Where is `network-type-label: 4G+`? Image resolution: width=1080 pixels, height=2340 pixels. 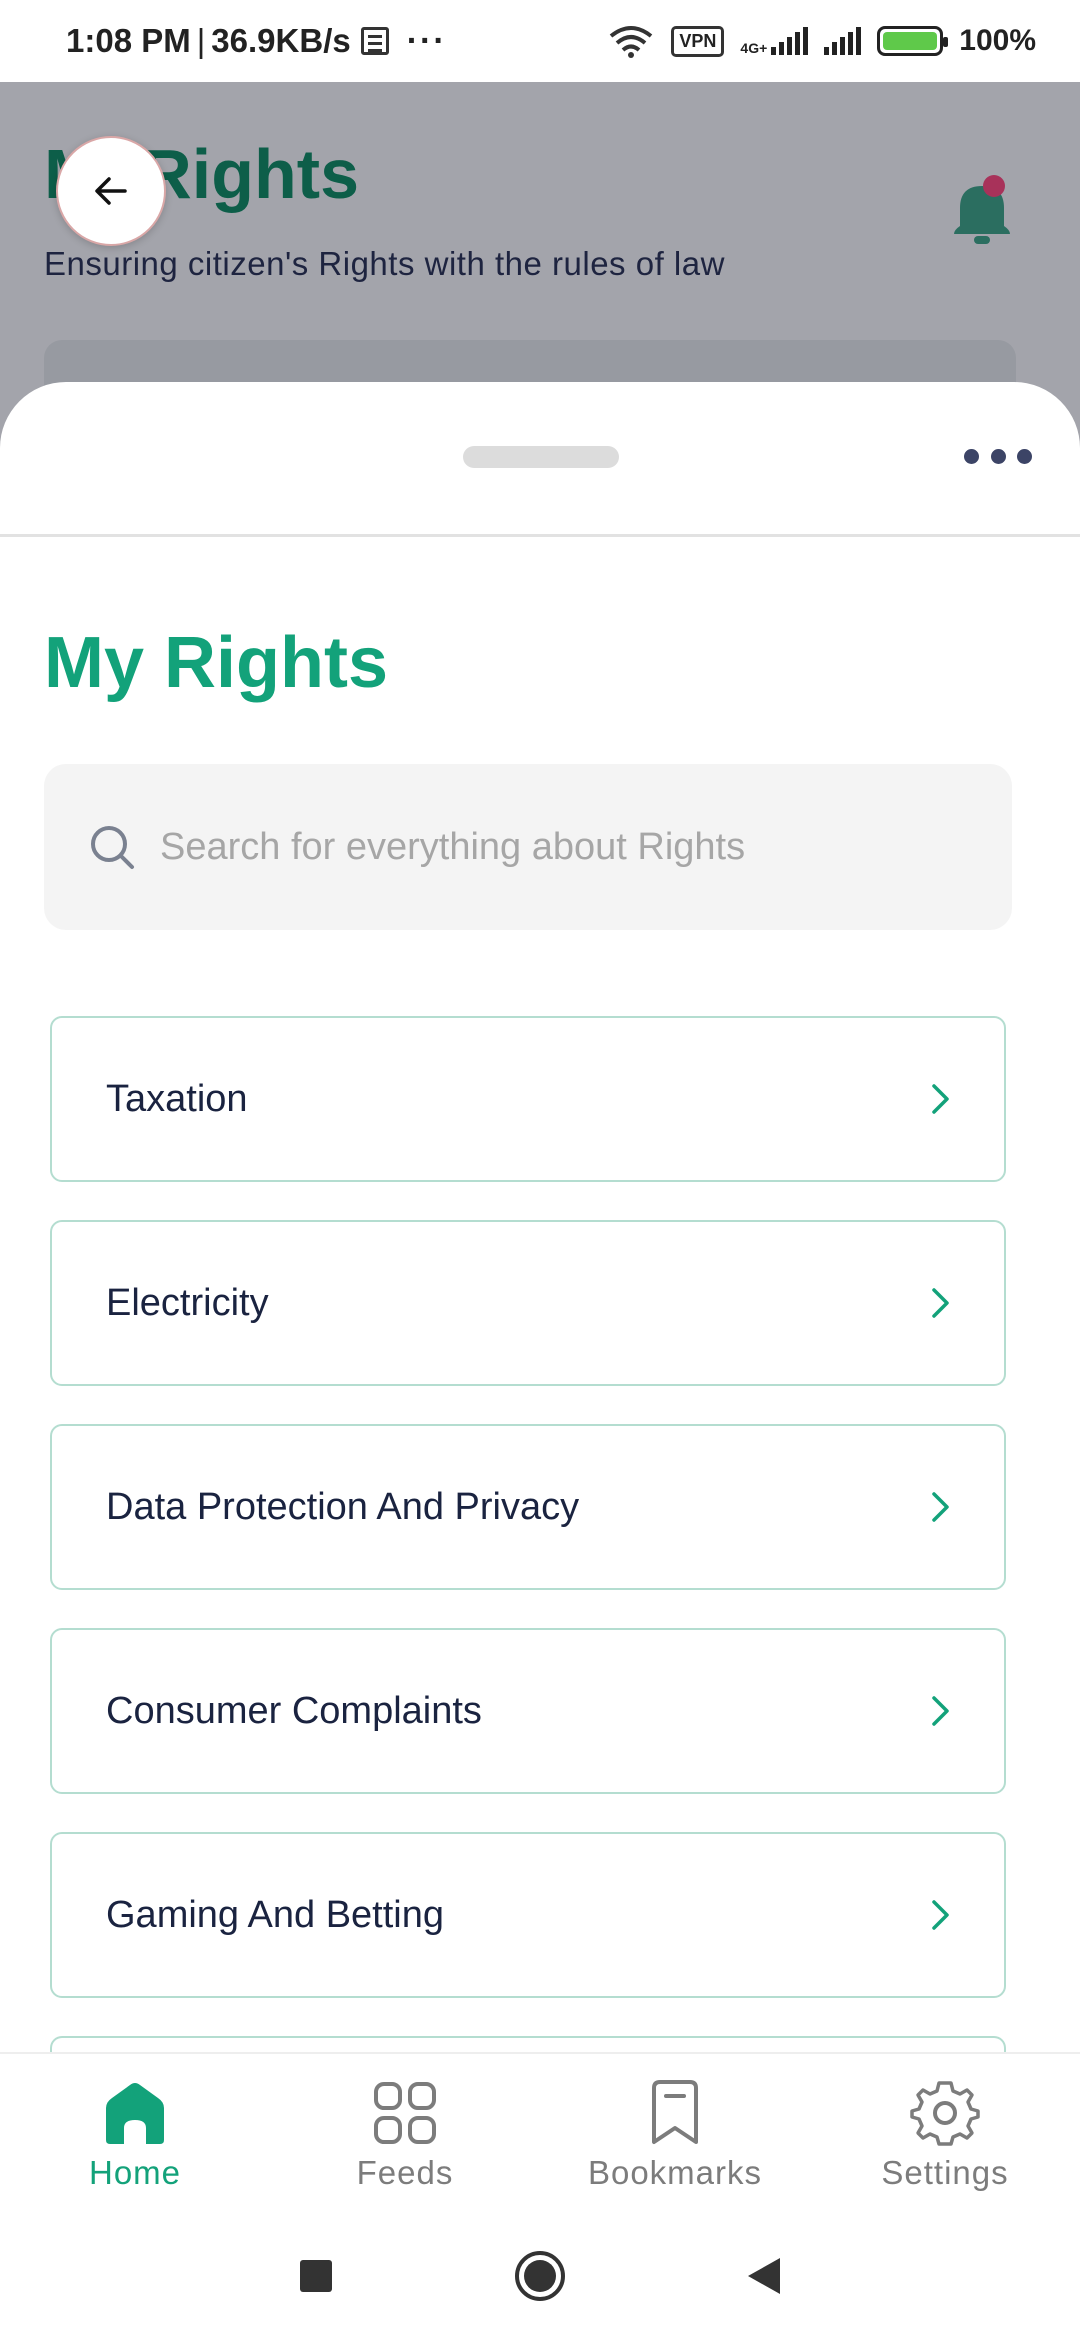 network-type-label: 4G+ is located at coordinates (754, 48).